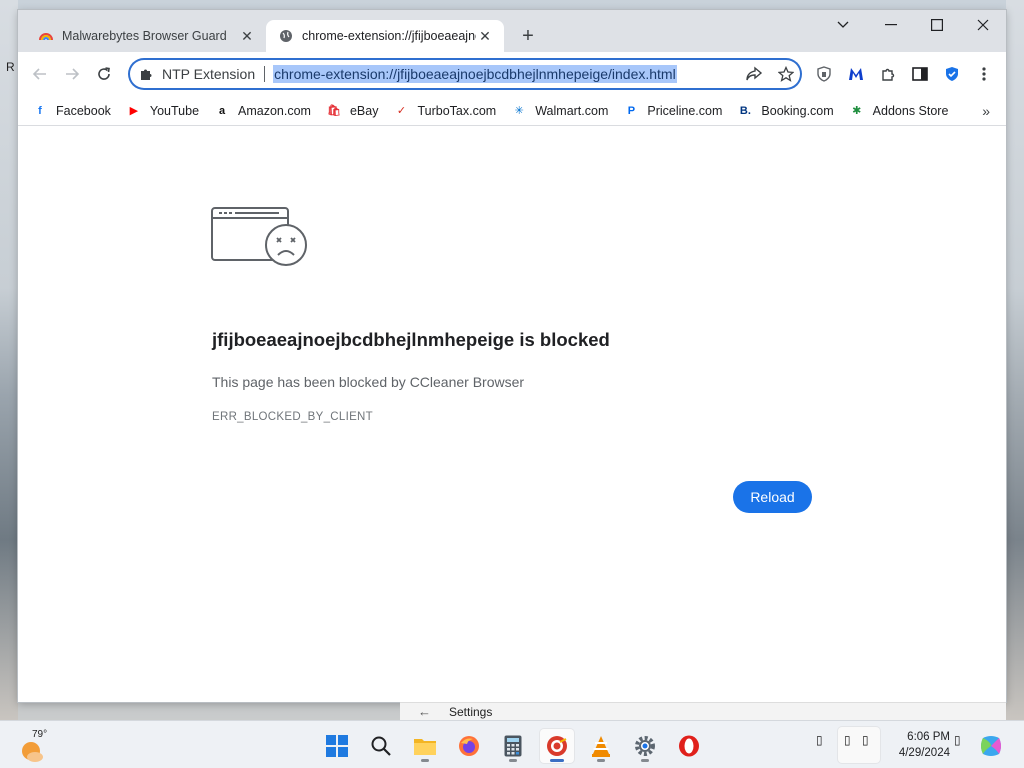 The height and width of the screenshot is (768, 1024). Describe the element at coordinates (797, 110) in the screenshot. I see `bookmark-label: Booking.com` at that location.